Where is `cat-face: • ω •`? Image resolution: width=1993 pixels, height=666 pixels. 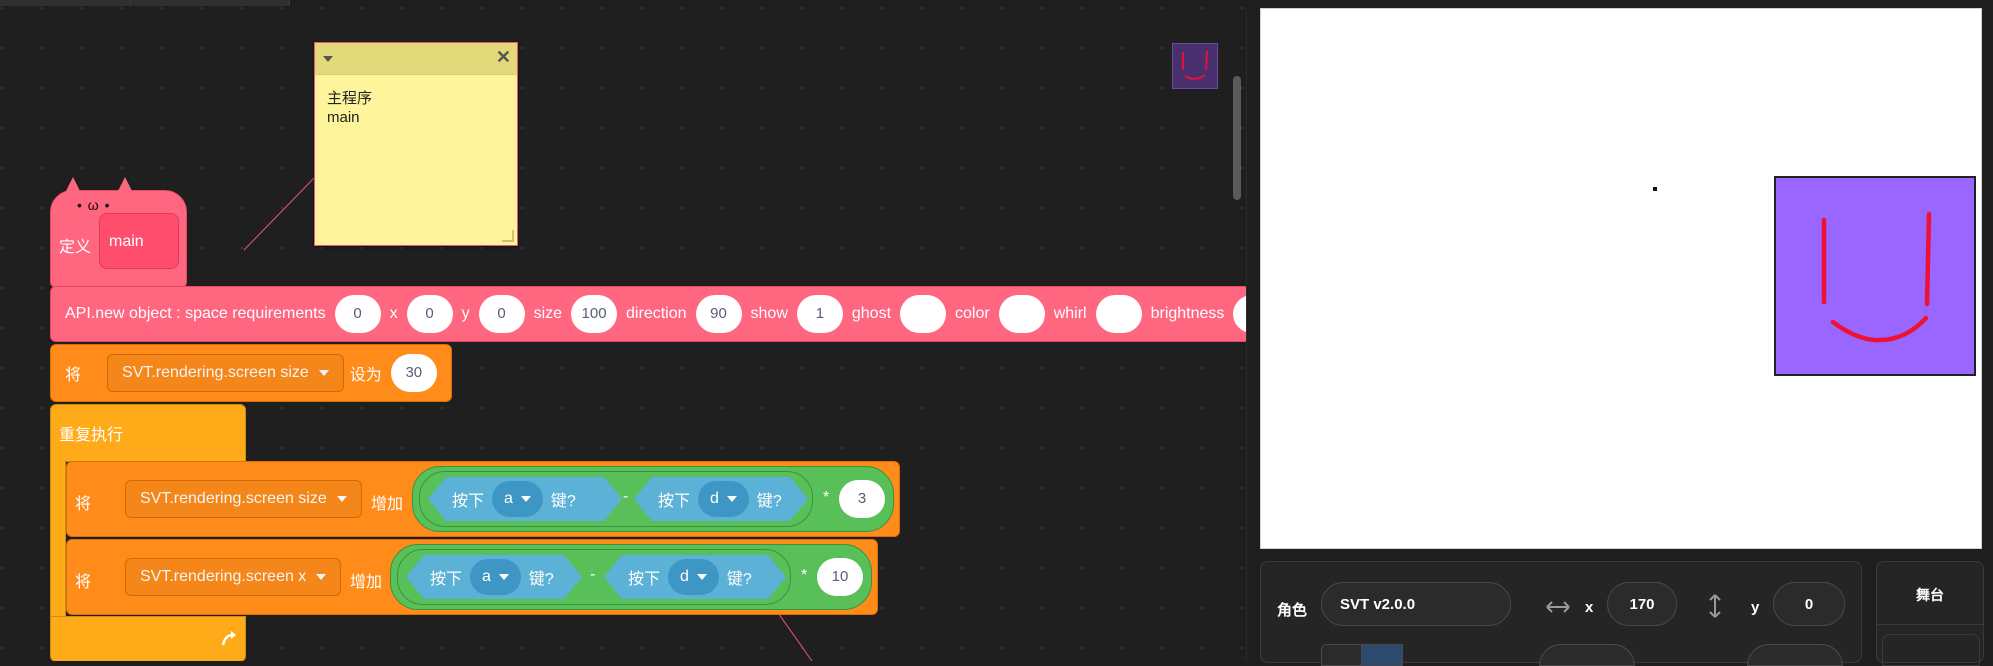 cat-face: • ω • is located at coordinates (94, 205).